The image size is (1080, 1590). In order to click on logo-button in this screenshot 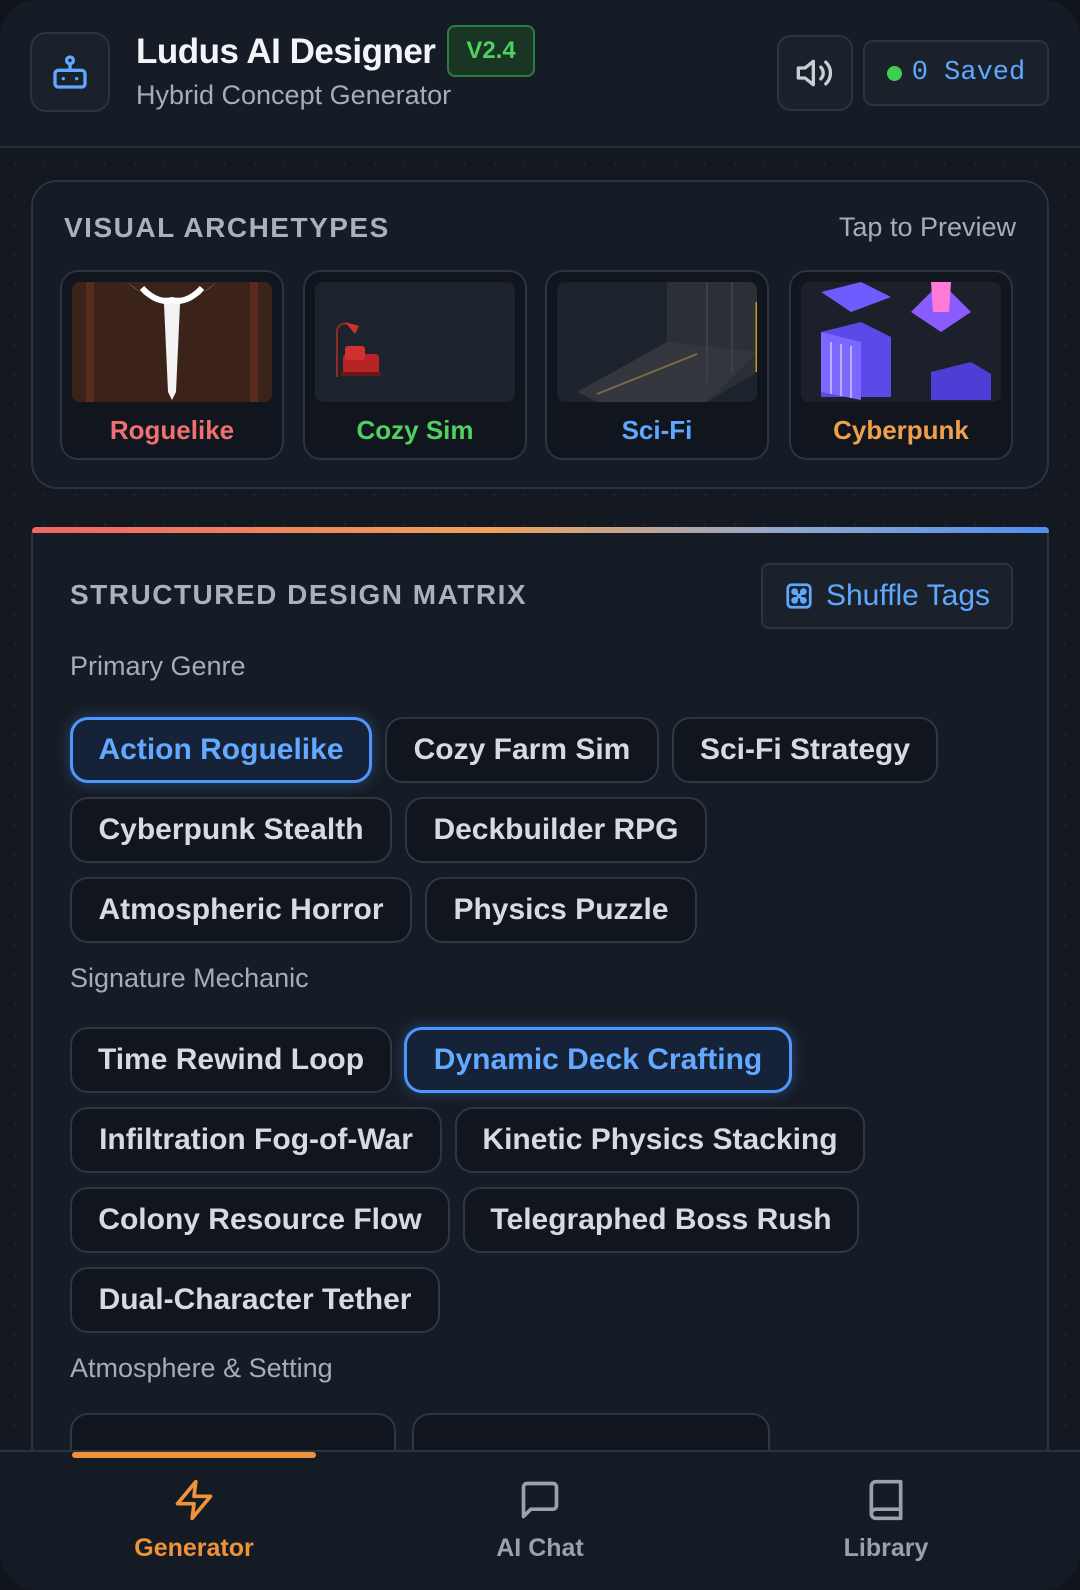, I will do `click(70, 72)`.